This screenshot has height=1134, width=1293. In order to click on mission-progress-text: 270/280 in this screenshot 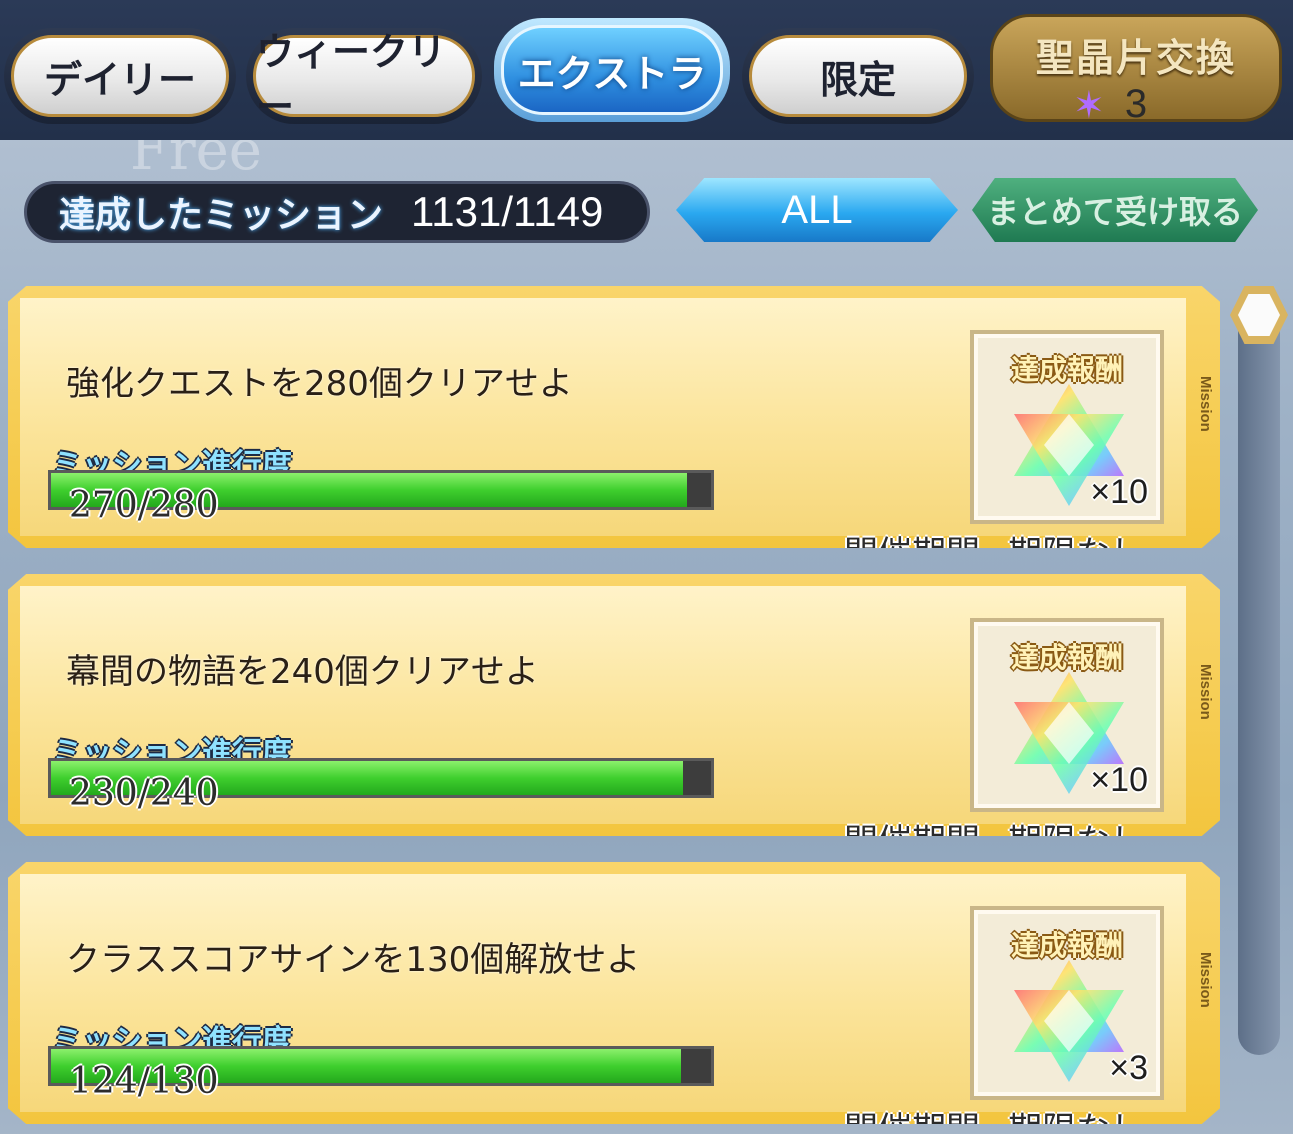, I will do `click(144, 505)`.